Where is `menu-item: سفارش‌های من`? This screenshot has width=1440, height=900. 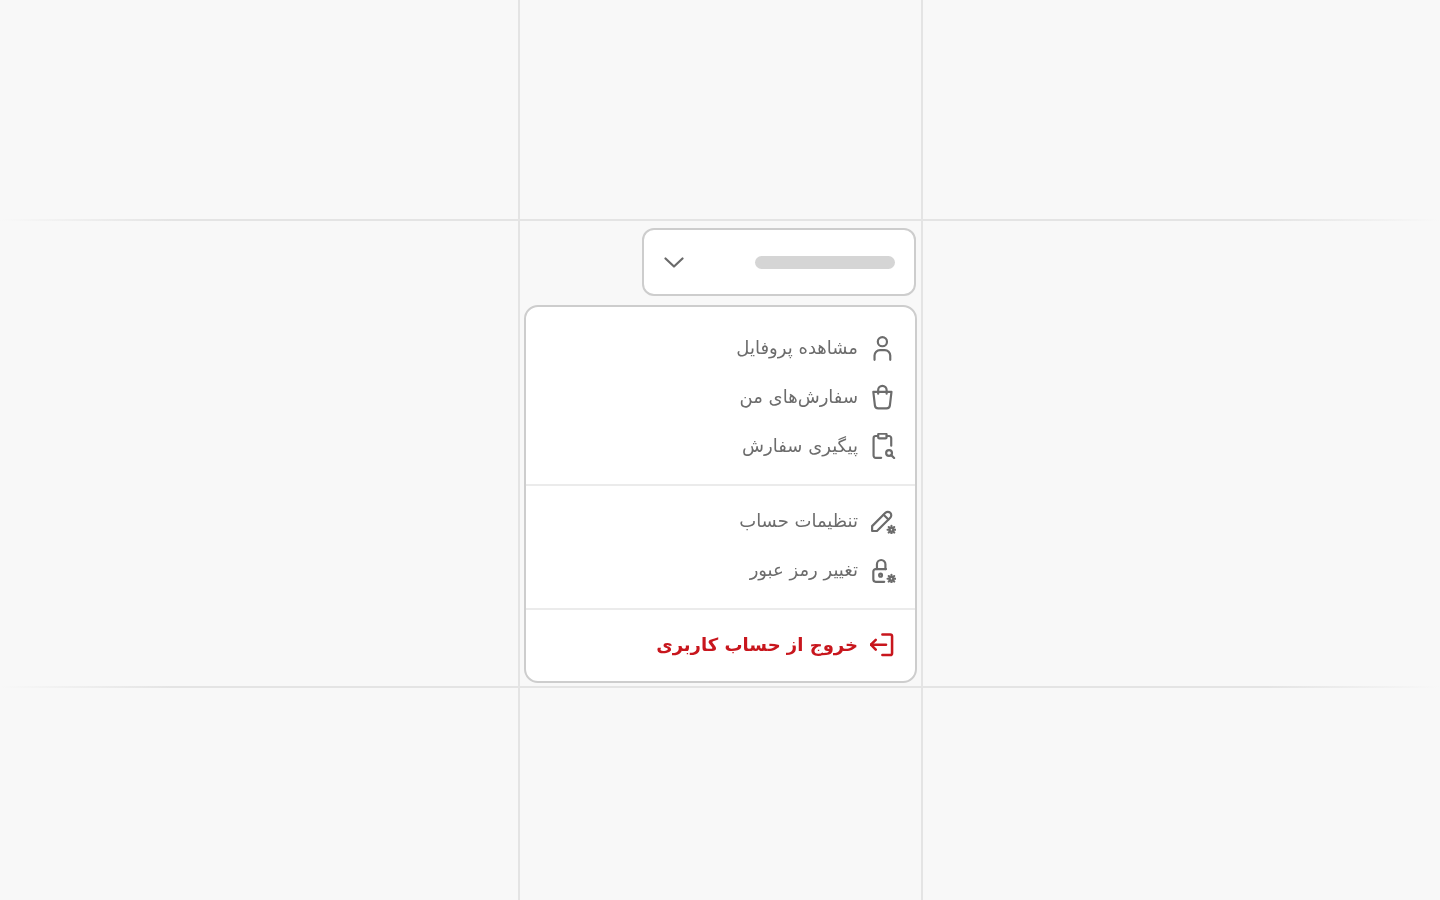 menu-item: سفارش‌های من is located at coordinates (720, 396).